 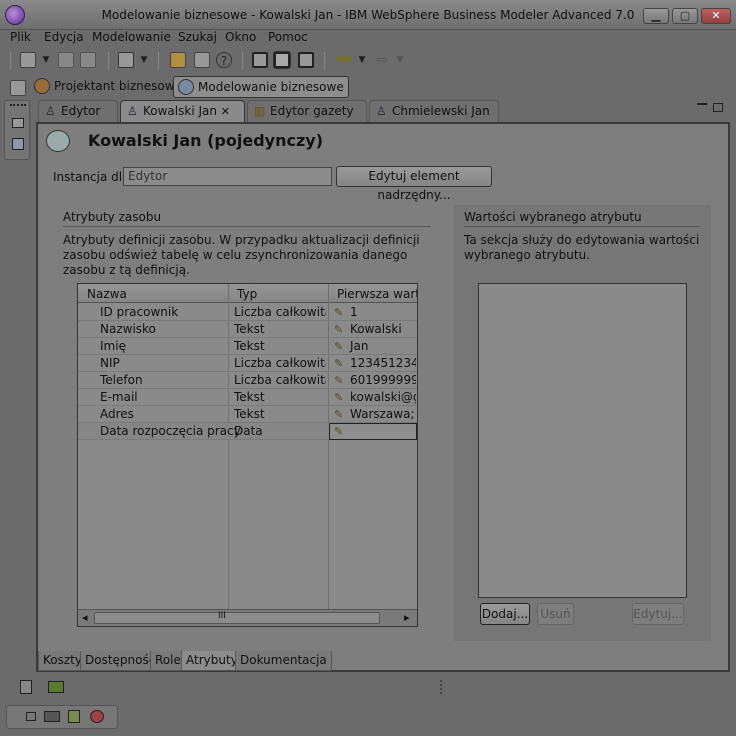 I want to click on cell-value: 1234512345, so click(x=383, y=363).